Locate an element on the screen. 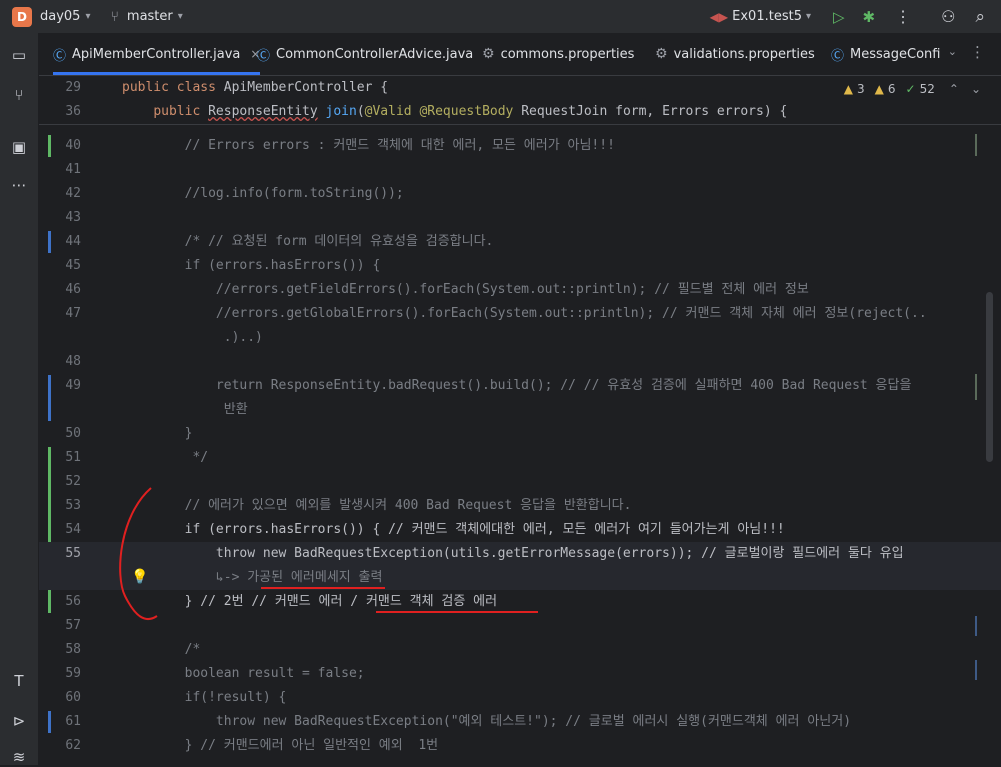 This screenshot has width=1001, height=767. code-line: 62 } // 커맨드에러 아닌 일반적인 예외 1번 is located at coordinates (520, 746).